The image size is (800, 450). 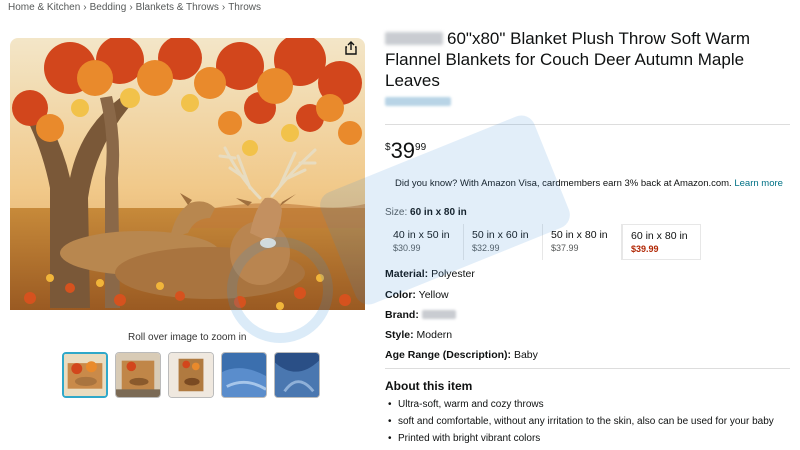 What do you see at coordinates (108, 7) in the screenshot?
I see `breadcrumb-bedding: Bedding` at bounding box center [108, 7].